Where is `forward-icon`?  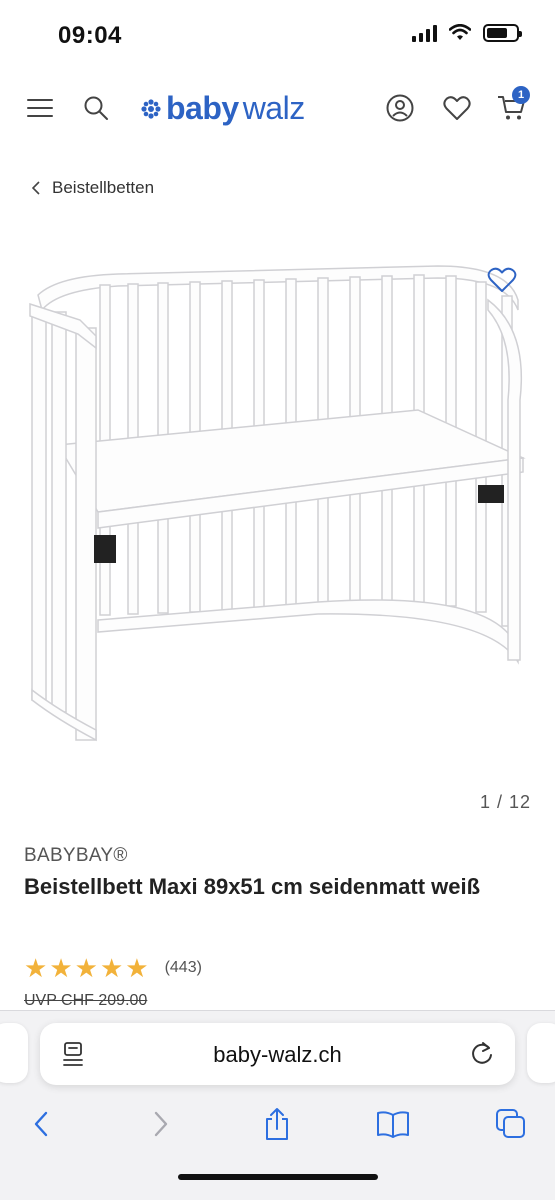 forward-icon is located at coordinates (161, 1124).